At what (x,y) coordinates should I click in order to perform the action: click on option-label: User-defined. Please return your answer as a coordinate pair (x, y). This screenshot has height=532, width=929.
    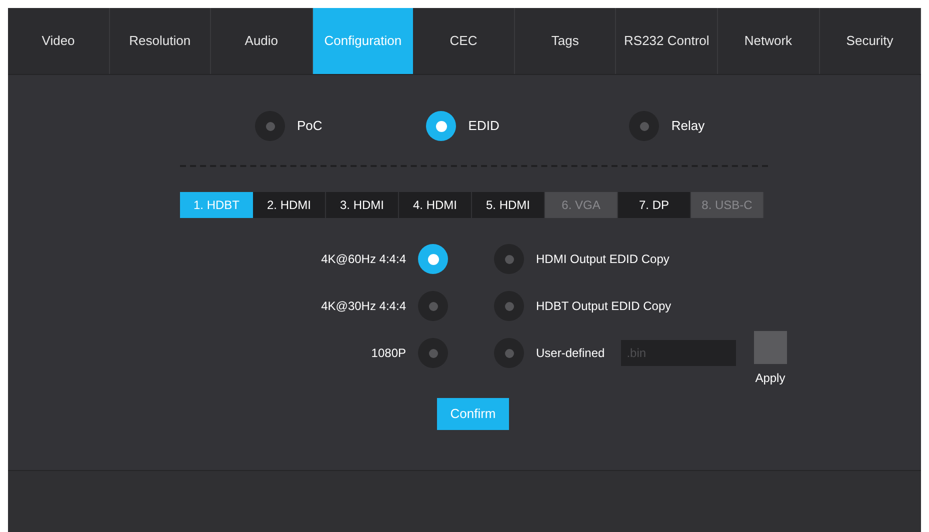
    Looking at the image, I should click on (570, 353).